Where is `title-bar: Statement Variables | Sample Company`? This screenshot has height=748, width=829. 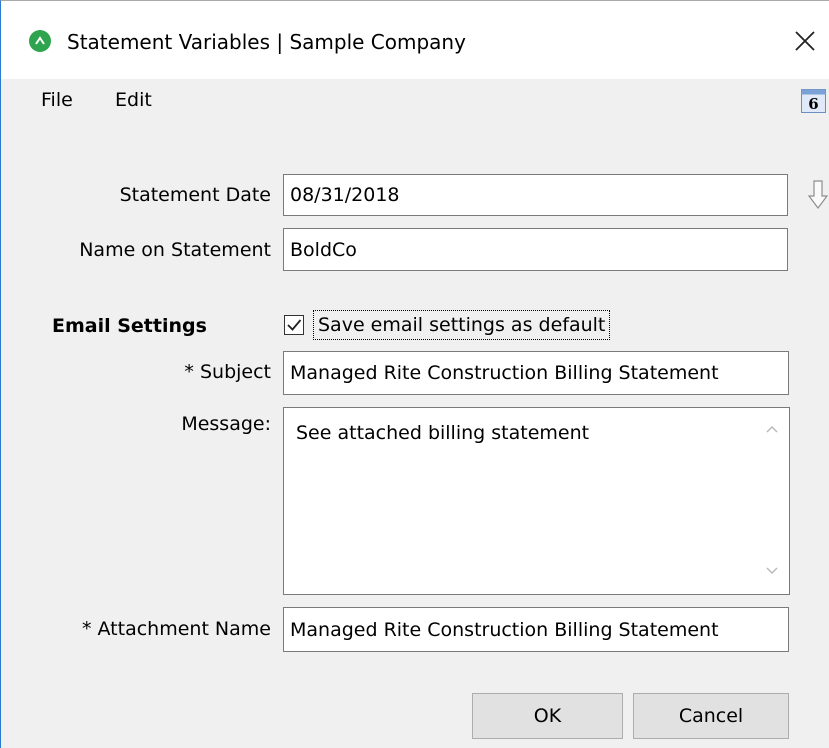
title-bar: Statement Variables | Sample Company is located at coordinates (415, 40).